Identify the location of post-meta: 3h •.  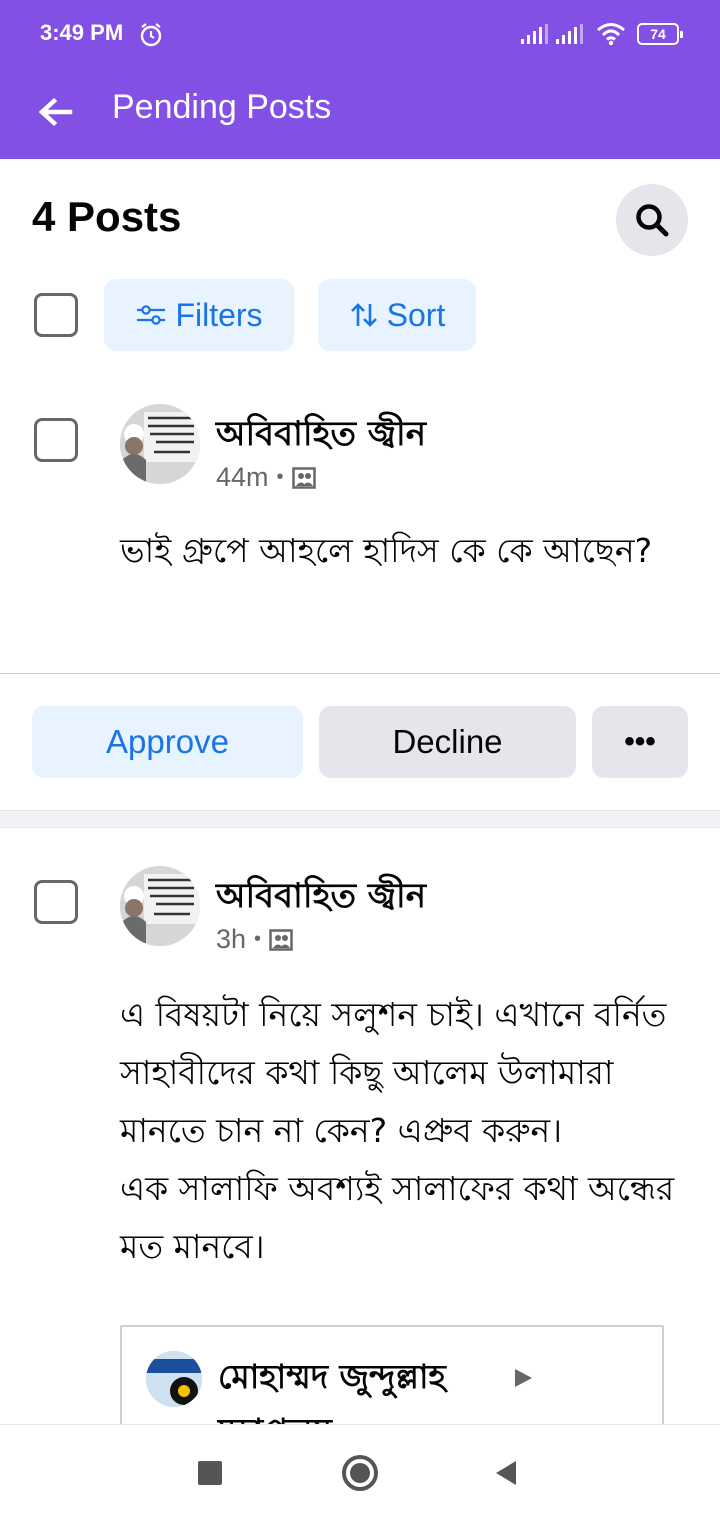
(254, 939).